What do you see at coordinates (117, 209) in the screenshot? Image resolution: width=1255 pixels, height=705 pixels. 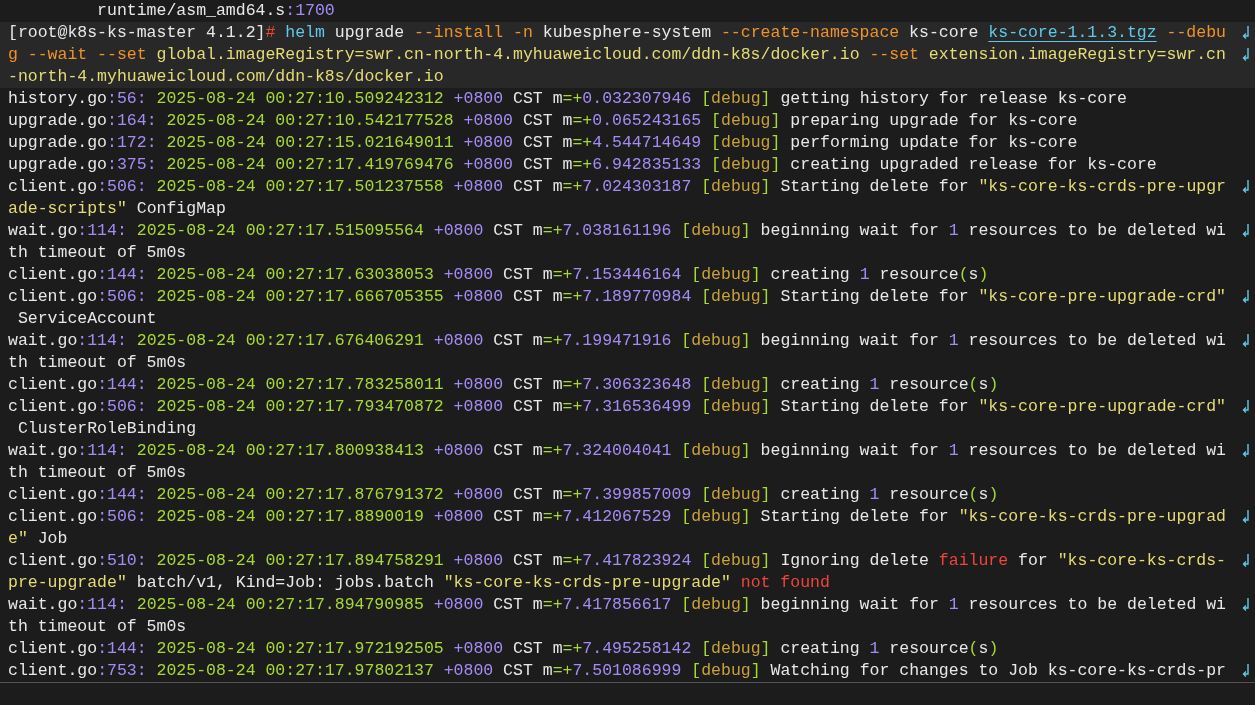 I see `terminal-line: ade-scripts" ConfigMap` at bounding box center [117, 209].